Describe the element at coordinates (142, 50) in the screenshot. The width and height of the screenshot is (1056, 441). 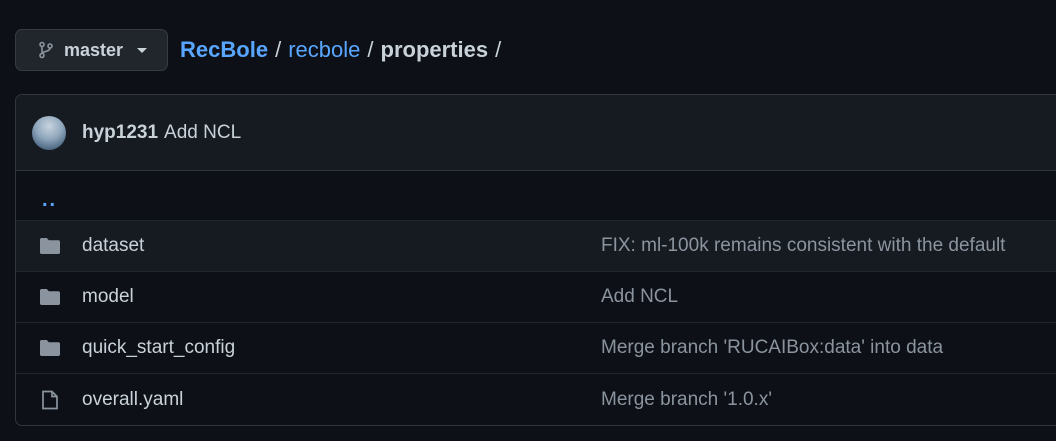
I see `chevron-down-icon` at that location.